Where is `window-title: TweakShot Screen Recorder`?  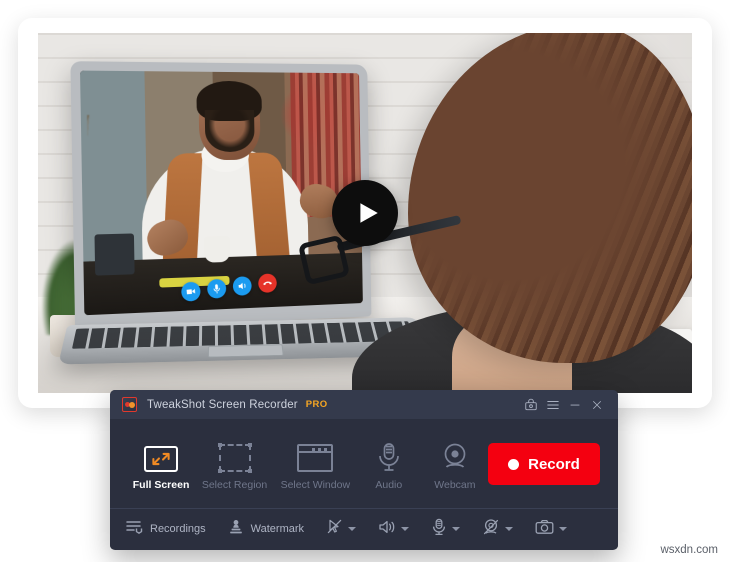
window-title: TweakShot Screen Recorder is located at coordinates (222, 404).